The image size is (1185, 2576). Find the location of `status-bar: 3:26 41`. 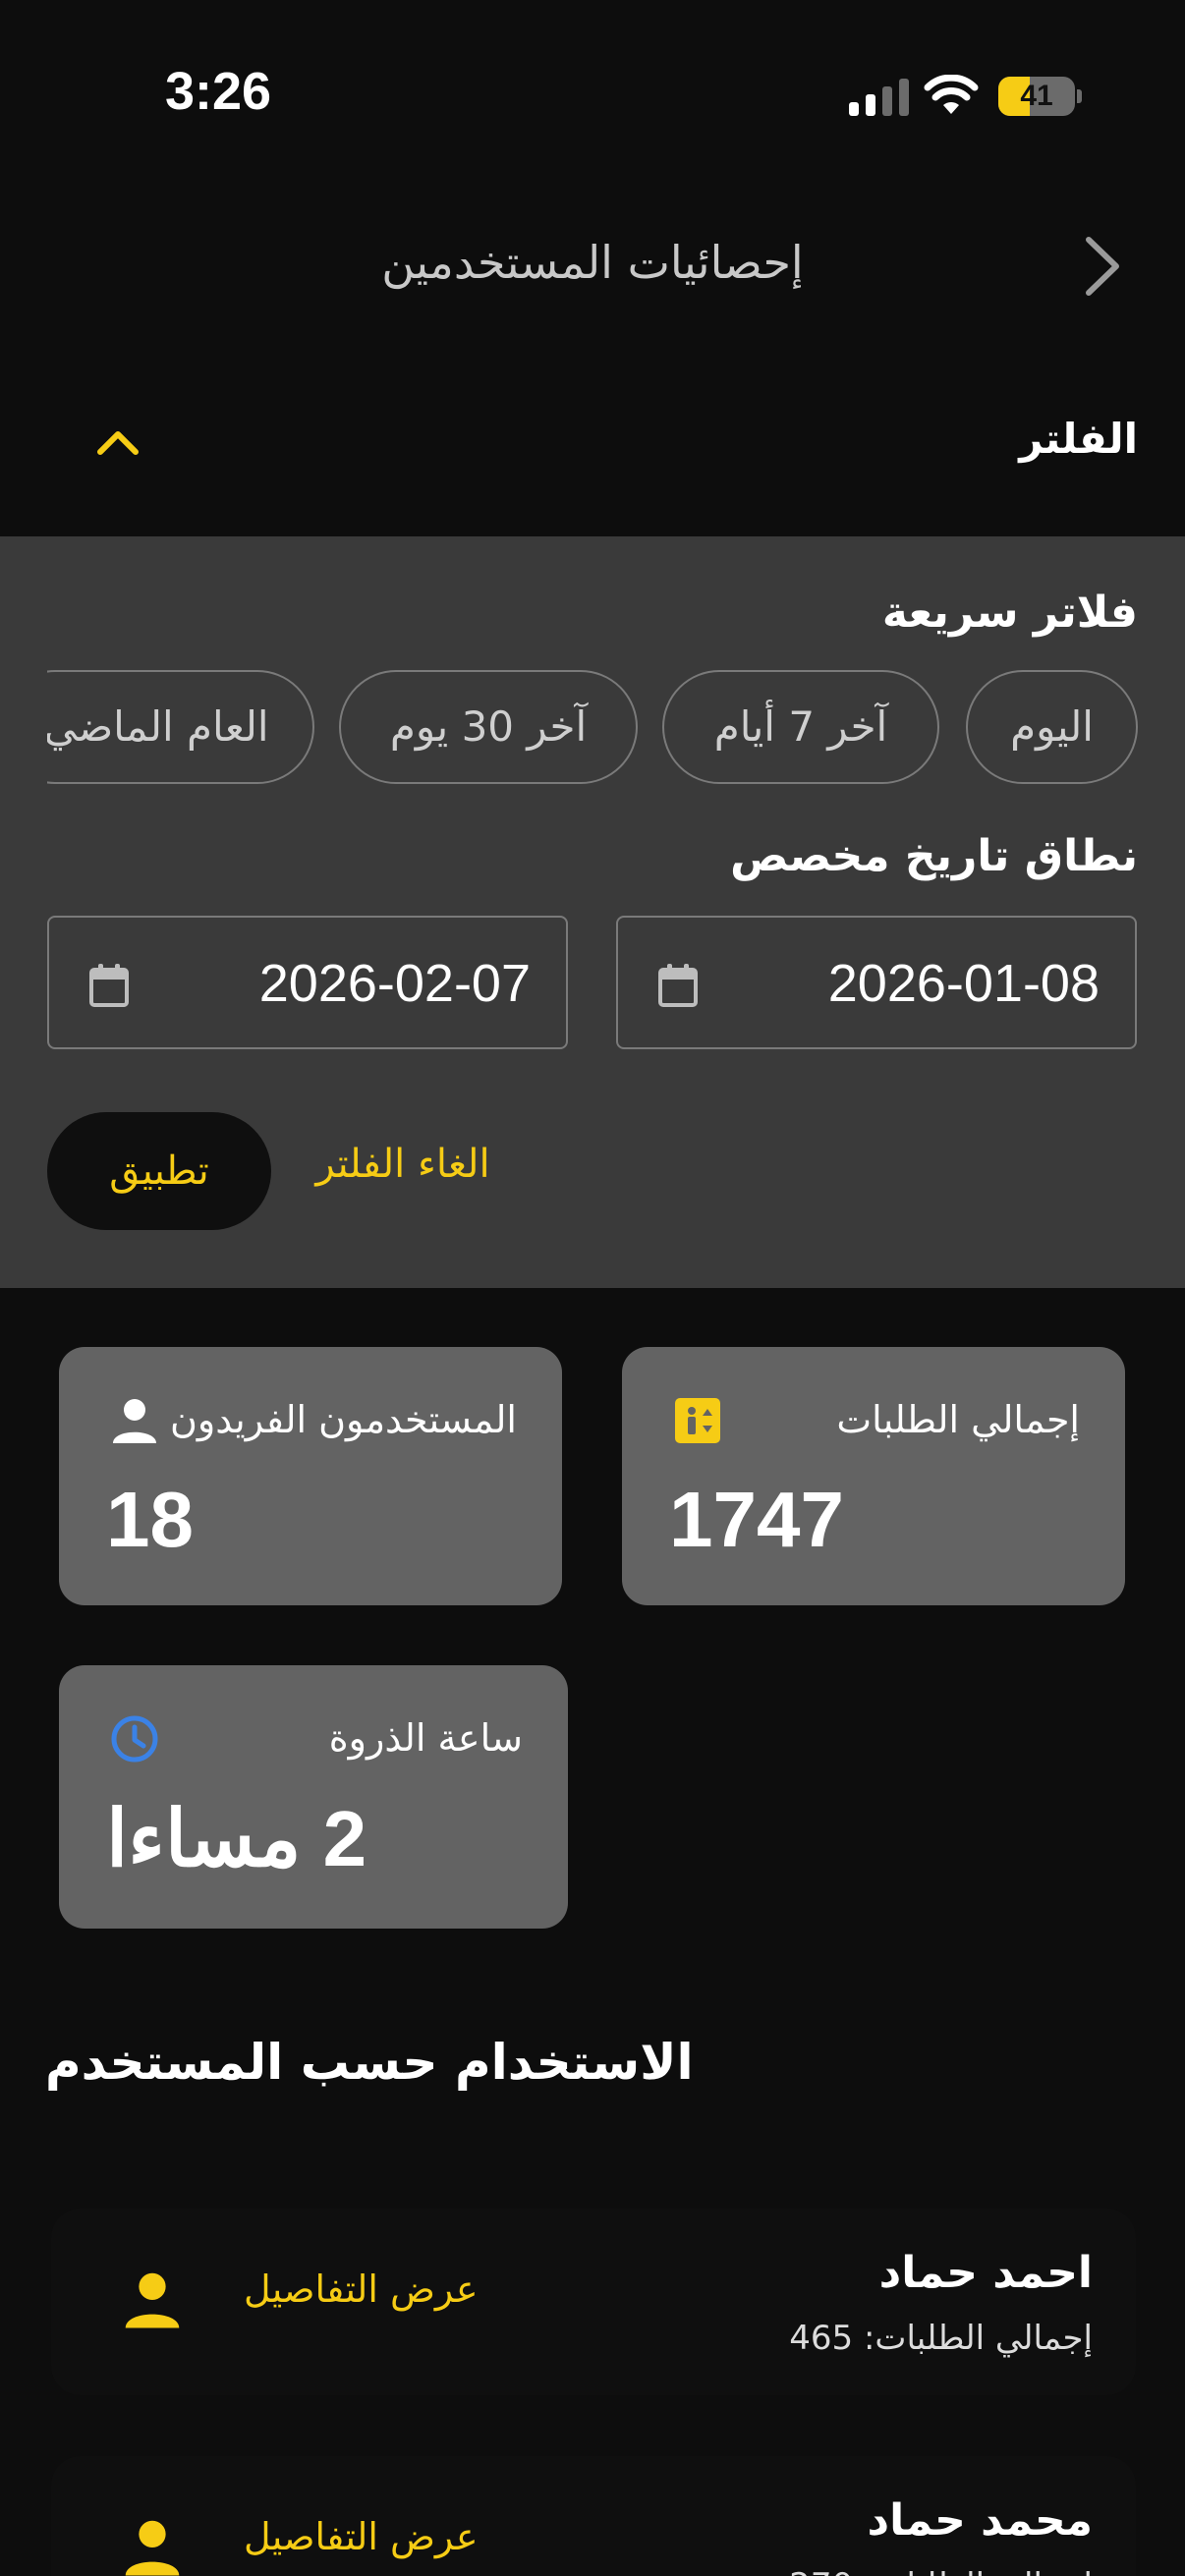

status-bar: 3:26 41 is located at coordinates (592, 93).